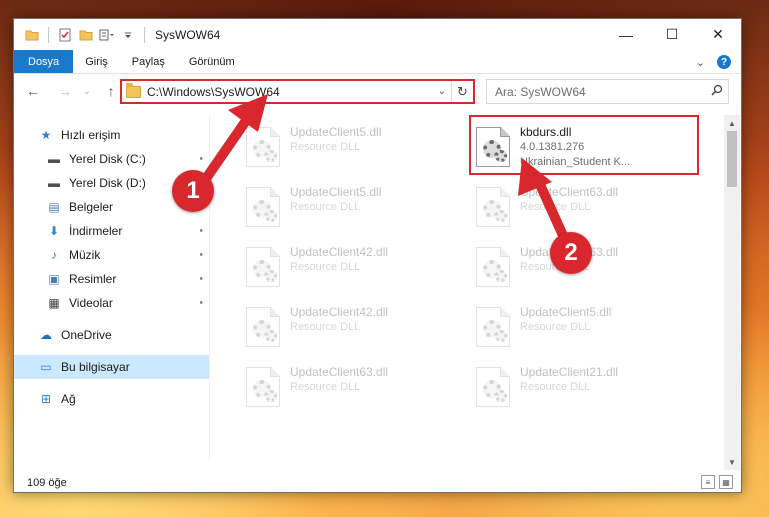 This screenshot has width=769, height=517. I want to click on navigation-bar: ← → ⌄ ↑ C:\Windows\SysWOW64 ⌄ ↻, so click(377, 91).